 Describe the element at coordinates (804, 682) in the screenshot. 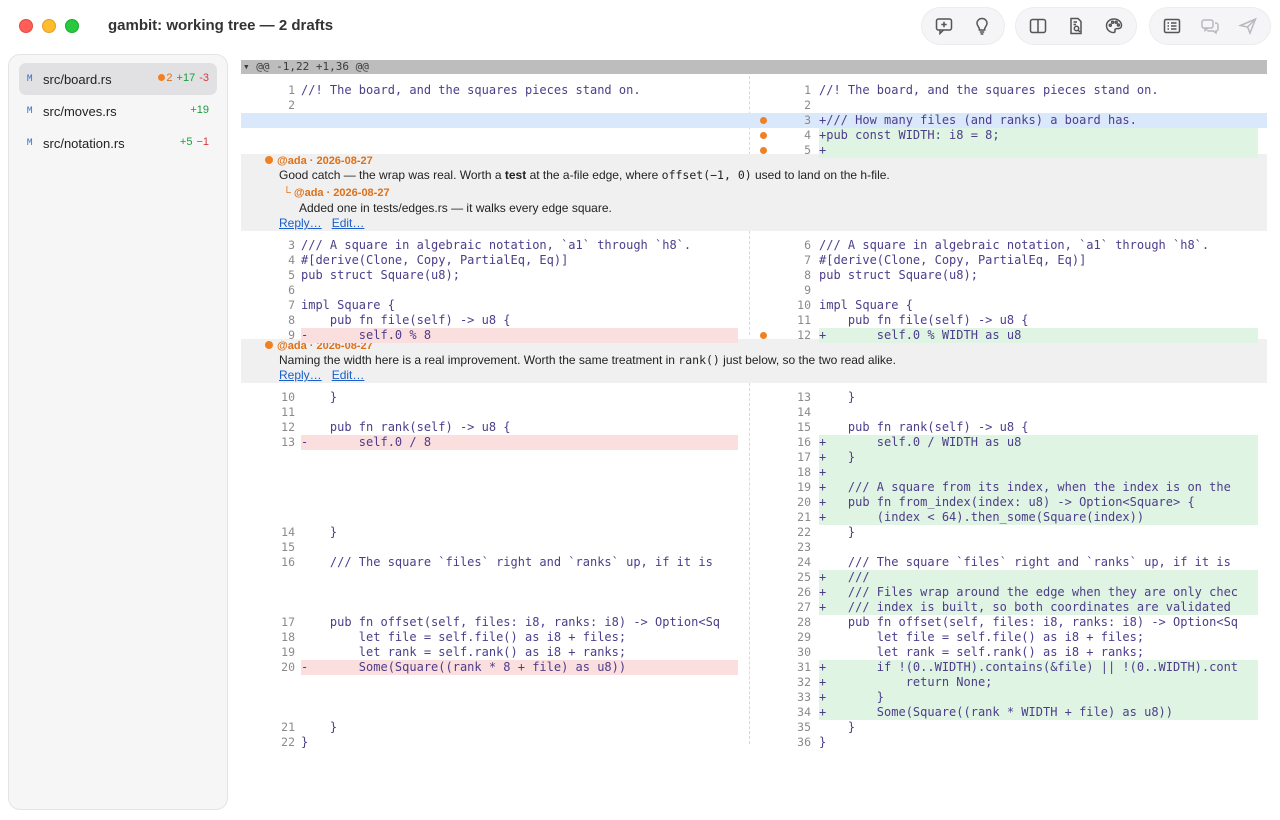

I see `line-number-right: 32` at that location.